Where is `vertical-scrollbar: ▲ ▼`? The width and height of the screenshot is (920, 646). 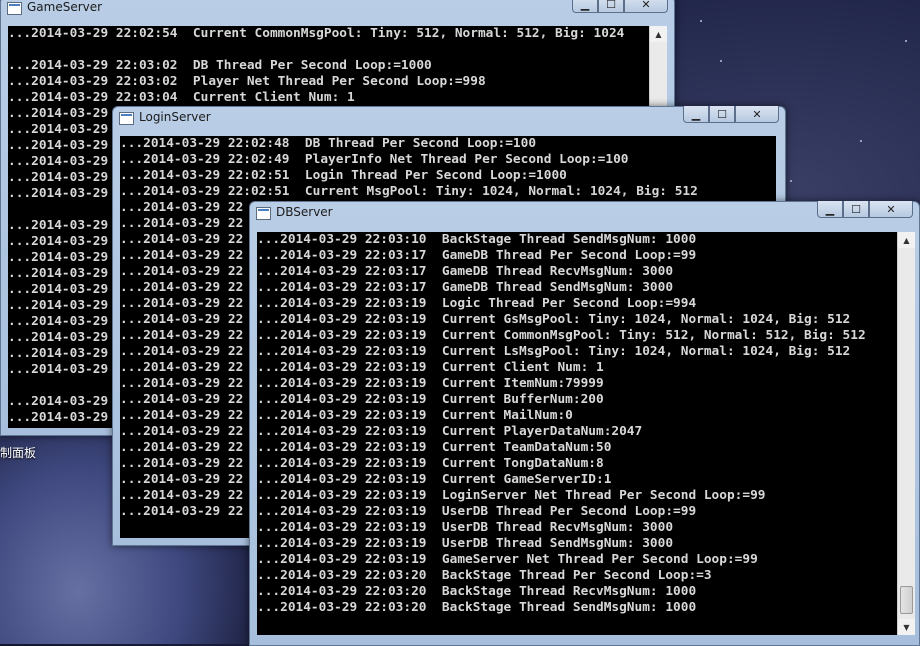
vertical-scrollbar: ▲ ▼ is located at coordinates (906, 433).